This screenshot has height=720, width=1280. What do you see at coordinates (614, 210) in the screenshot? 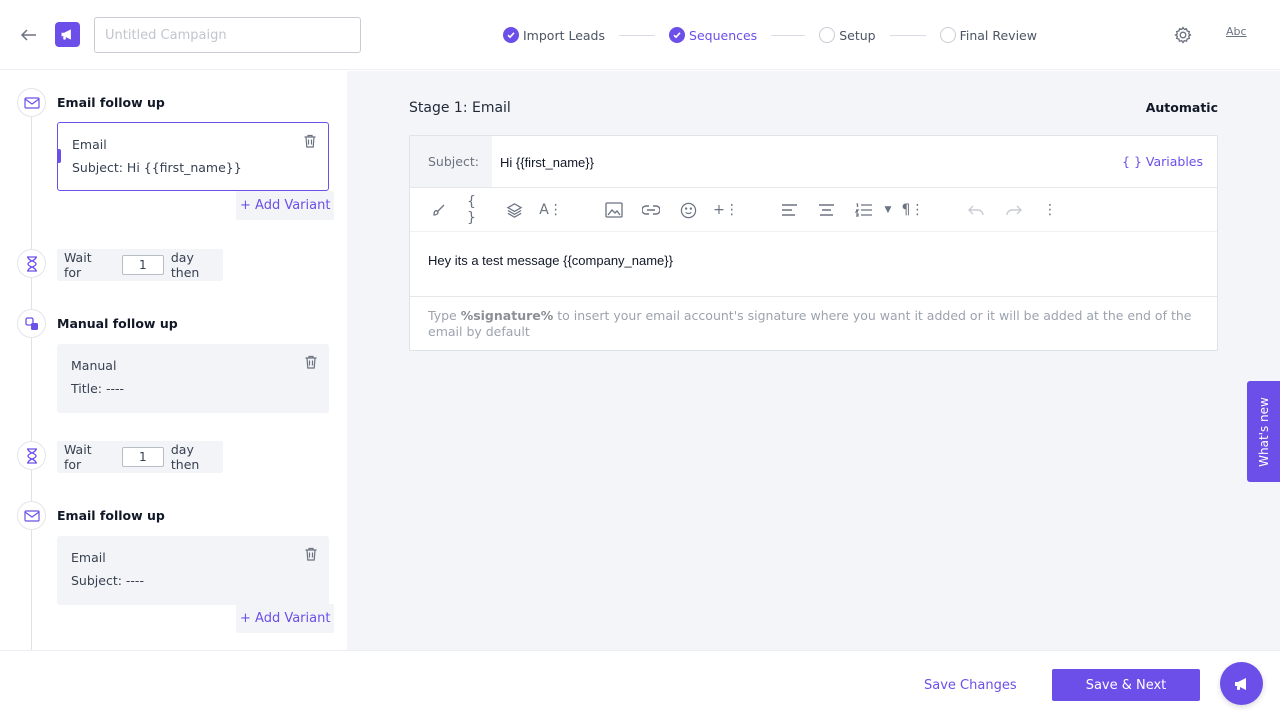
I see `image-icon` at bounding box center [614, 210].